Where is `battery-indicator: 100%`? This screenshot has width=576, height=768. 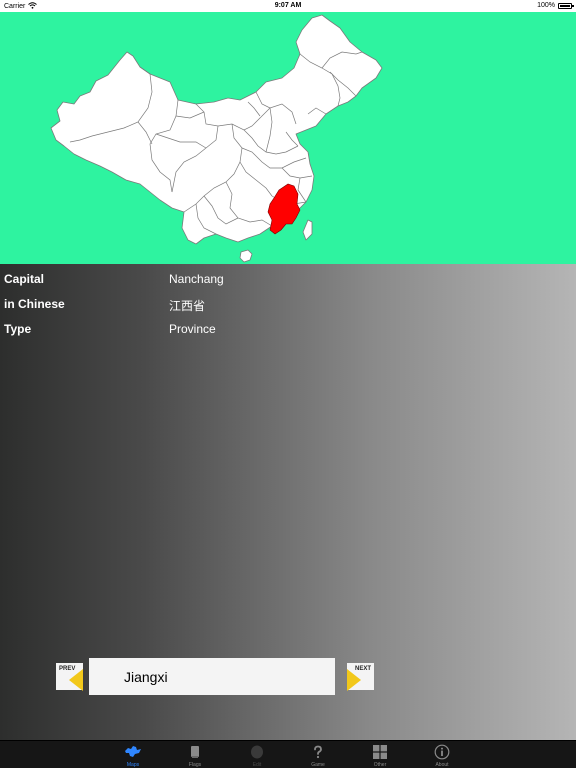
battery-indicator: 100% is located at coordinates (555, 5).